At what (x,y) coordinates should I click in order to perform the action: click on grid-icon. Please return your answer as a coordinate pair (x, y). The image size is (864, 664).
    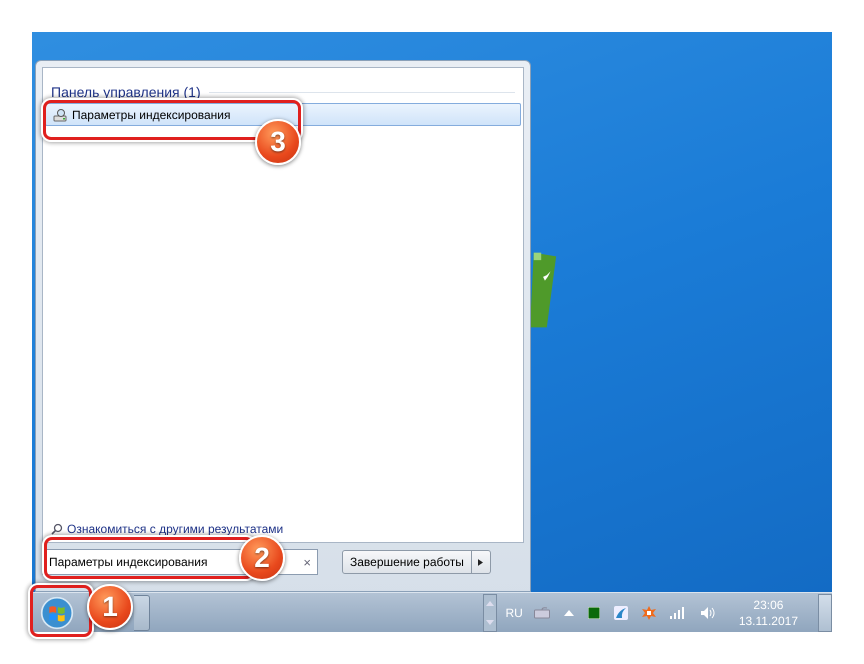
    Looking at the image, I should click on (594, 612).